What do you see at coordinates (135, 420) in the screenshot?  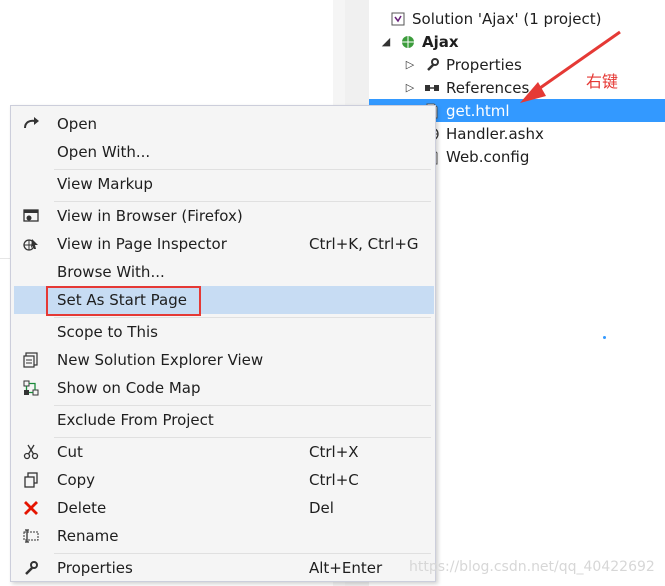 I see `menu-label-exclude-from-project: Exclude From Project` at bounding box center [135, 420].